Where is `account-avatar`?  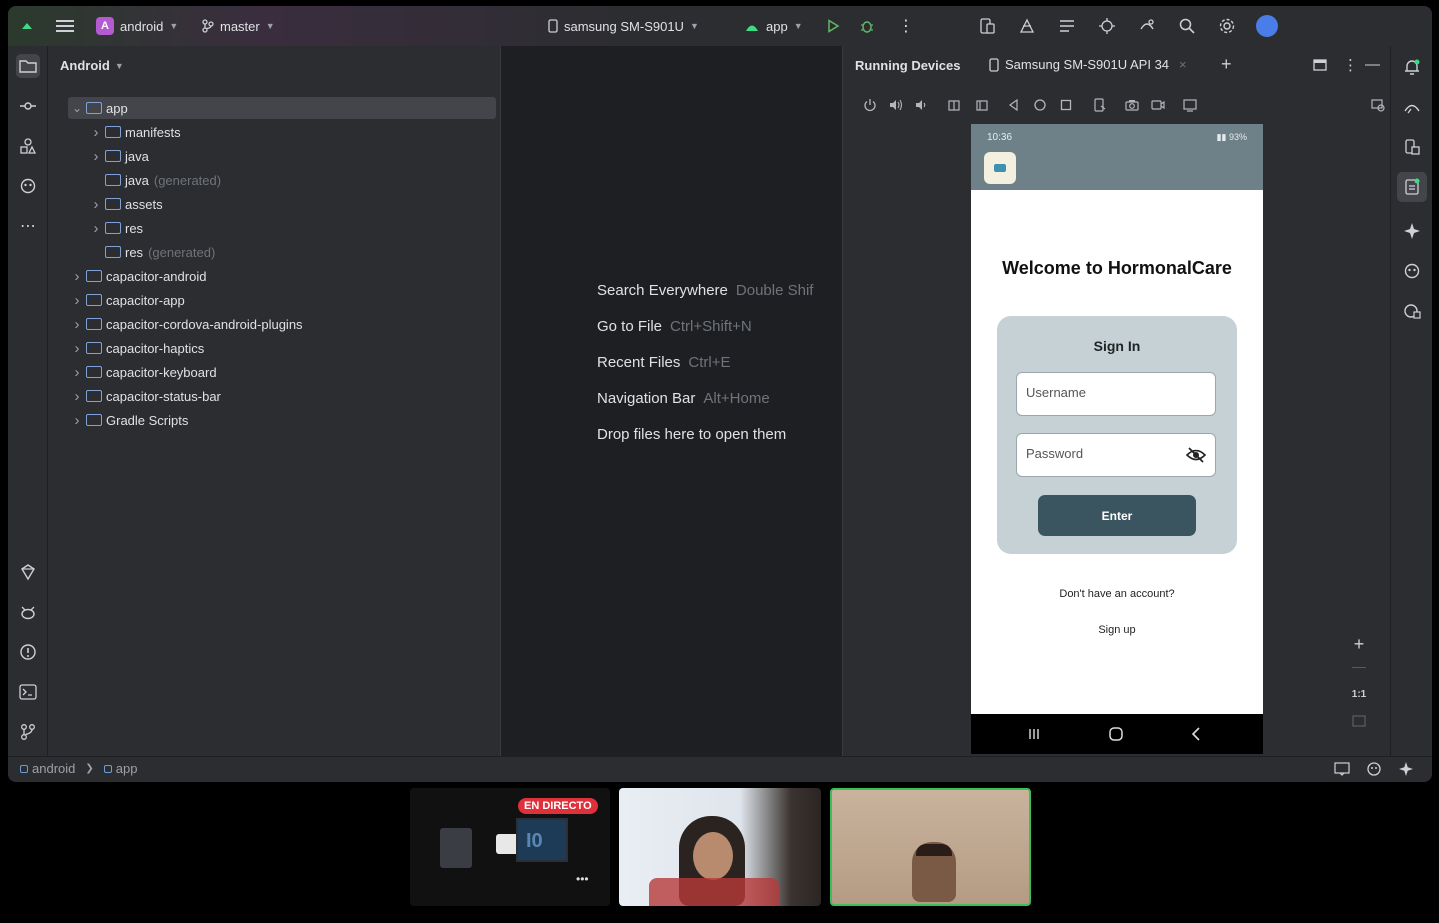 account-avatar is located at coordinates (1267, 26).